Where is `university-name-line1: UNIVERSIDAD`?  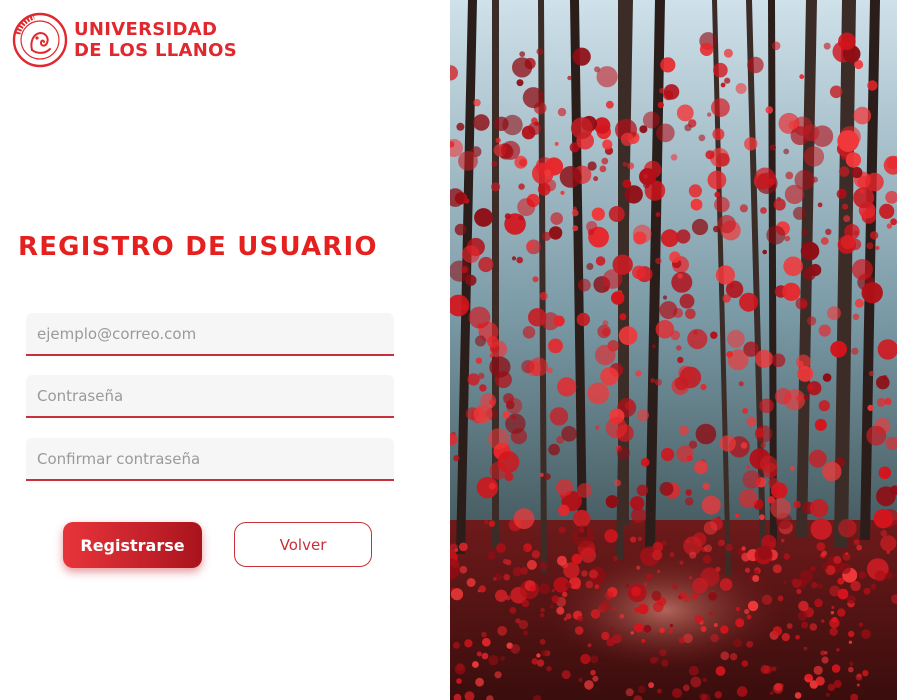
university-name-line1: UNIVERSIDAD is located at coordinates (146, 29).